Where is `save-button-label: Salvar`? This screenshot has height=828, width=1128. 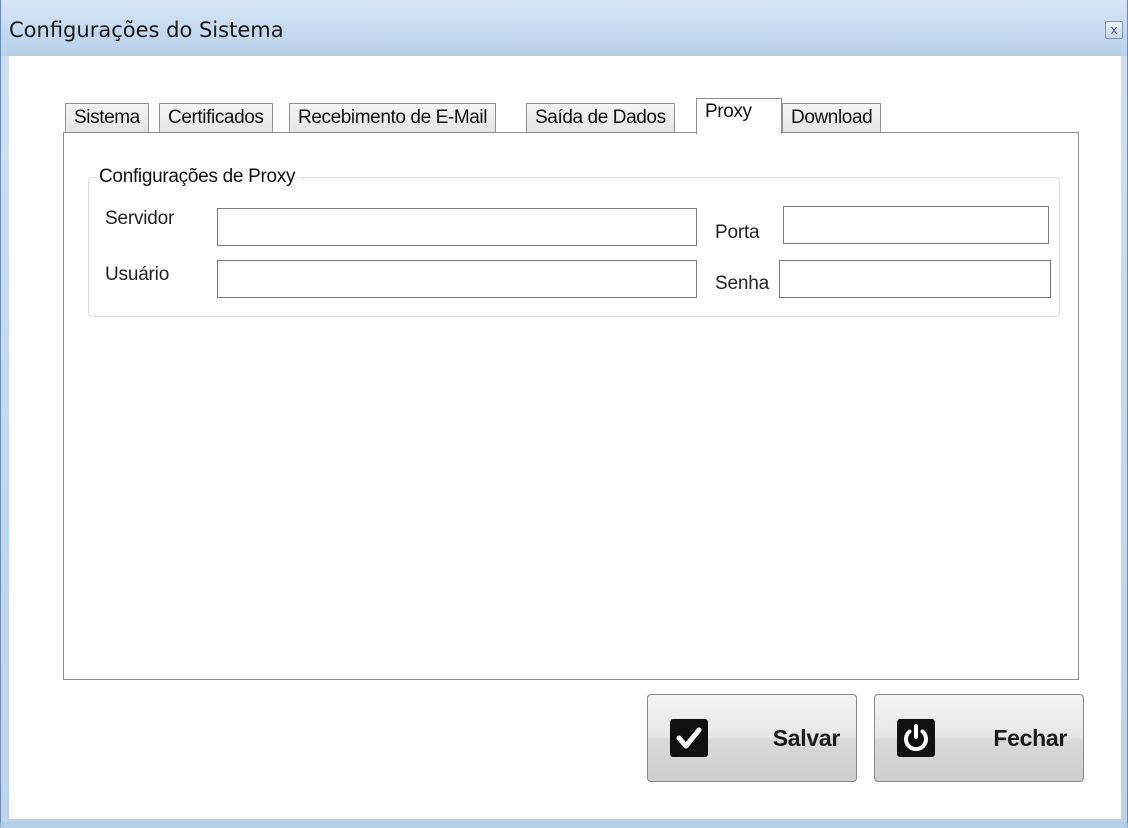 save-button-label: Salvar is located at coordinates (806, 738).